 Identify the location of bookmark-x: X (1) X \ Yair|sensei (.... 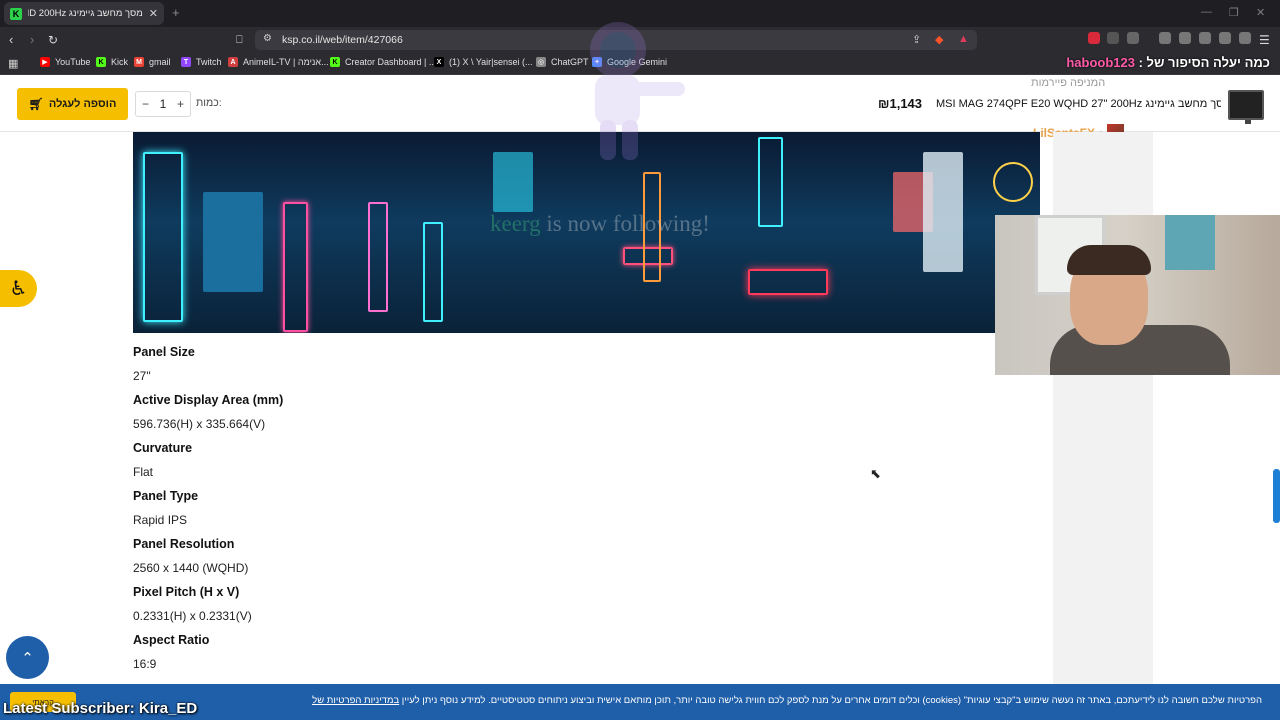
(483, 62).